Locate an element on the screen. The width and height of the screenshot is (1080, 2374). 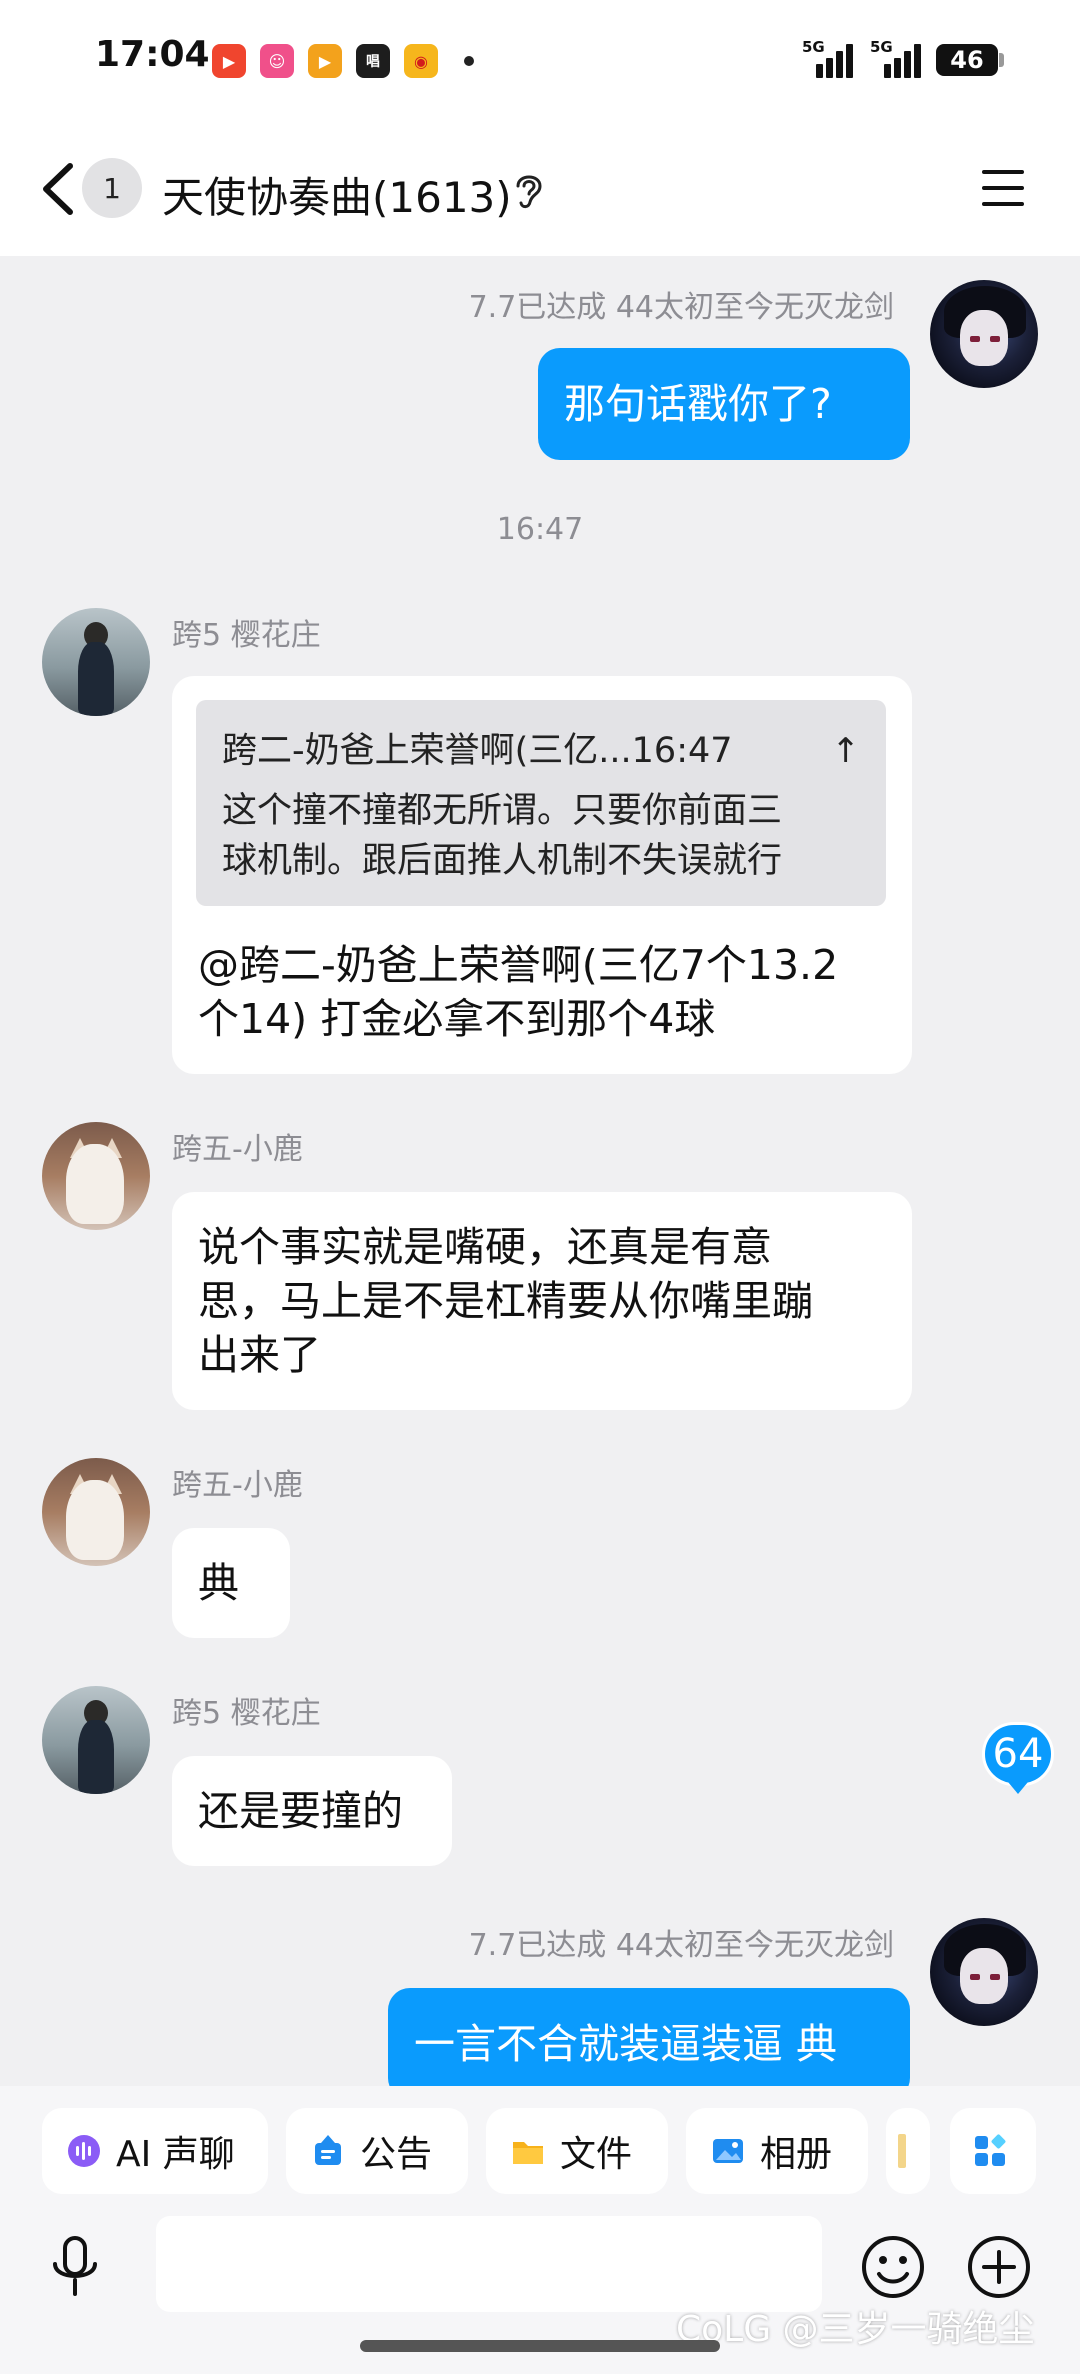
message-bubble: 一言不合就装逼装逼 典 is located at coordinates (649, 2037).